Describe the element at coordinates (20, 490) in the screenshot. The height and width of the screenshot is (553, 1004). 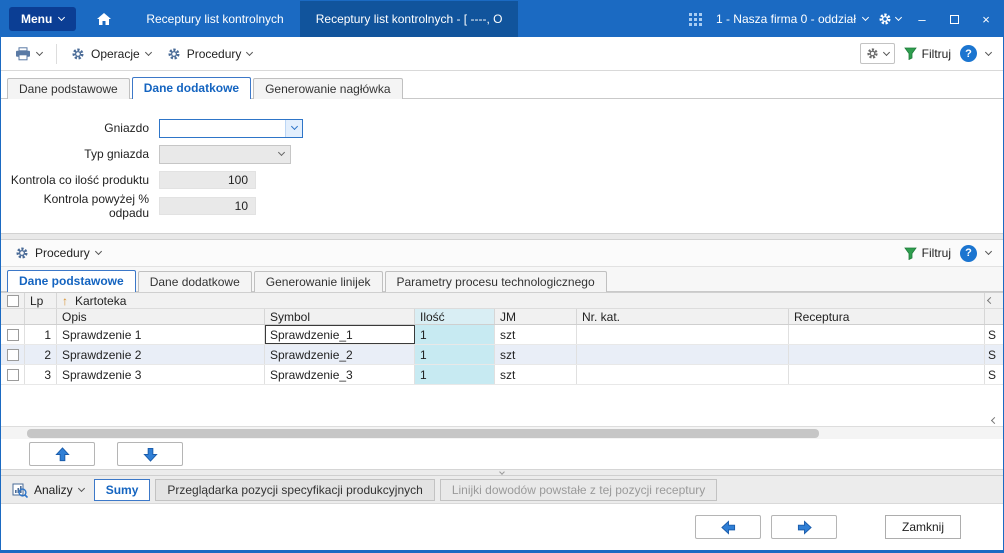
I see `analysis-chart-magnifier-icon` at that location.